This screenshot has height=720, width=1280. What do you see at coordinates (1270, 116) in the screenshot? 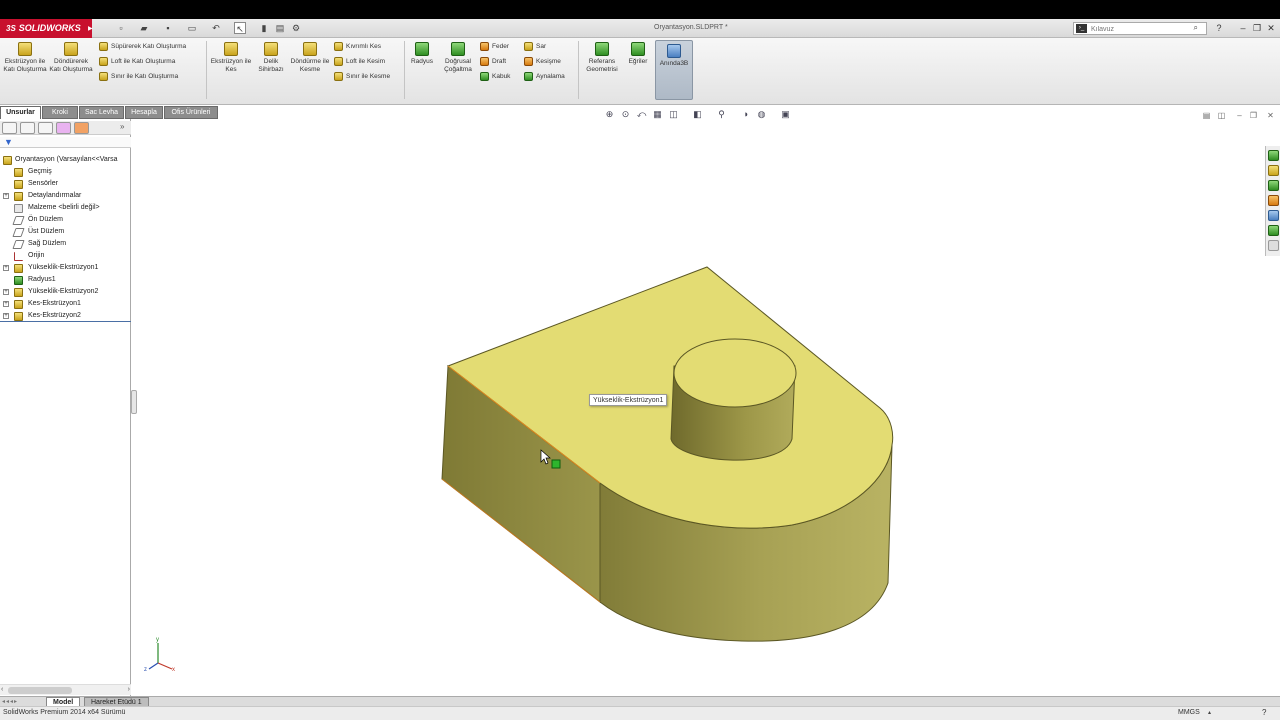
I see `viewport-close-icon: ✕` at bounding box center [1270, 116].